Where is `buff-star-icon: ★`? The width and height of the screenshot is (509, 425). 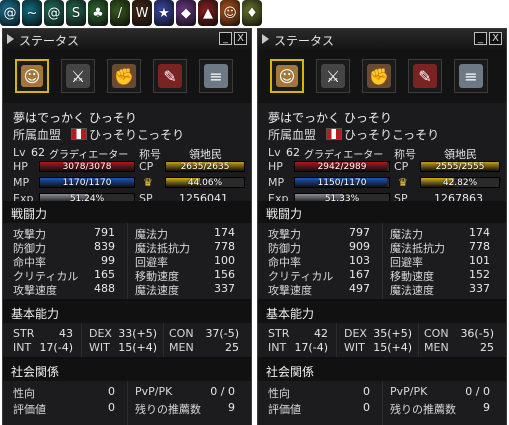 buff-star-icon: ★ is located at coordinates (164, 13).